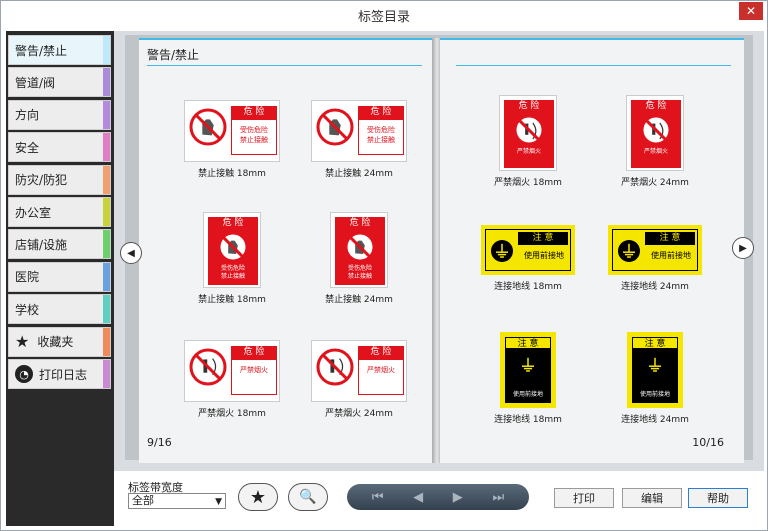 The height and width of the screenshot is (531, 768). I want to click on sidebar-item-6: 店铺/设施, so click(59, 244).